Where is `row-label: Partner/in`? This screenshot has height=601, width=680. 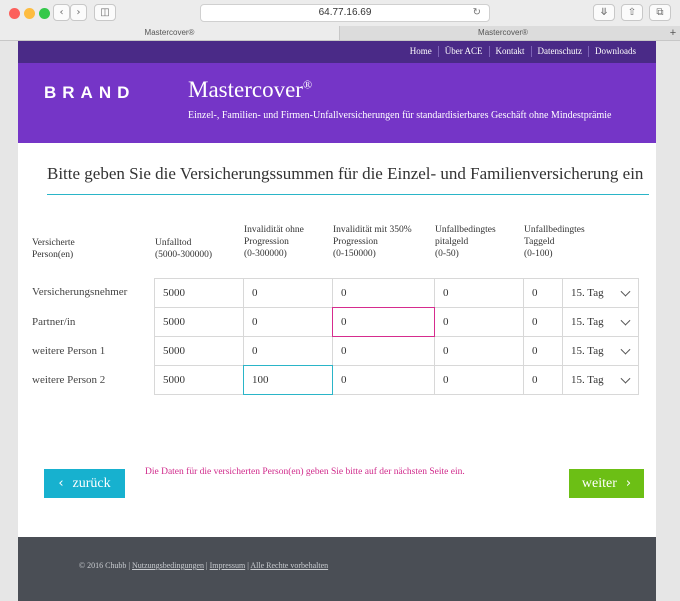
row-label: Partner/in is located at coordinates (54, 322).